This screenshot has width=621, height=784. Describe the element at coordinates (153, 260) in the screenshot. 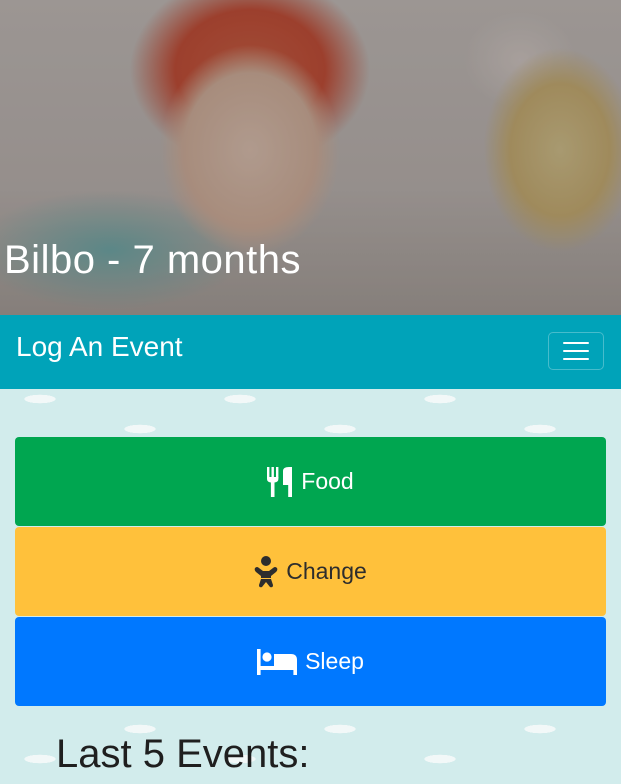

I see `hero-title: Bilbo - 7 months` at that location.